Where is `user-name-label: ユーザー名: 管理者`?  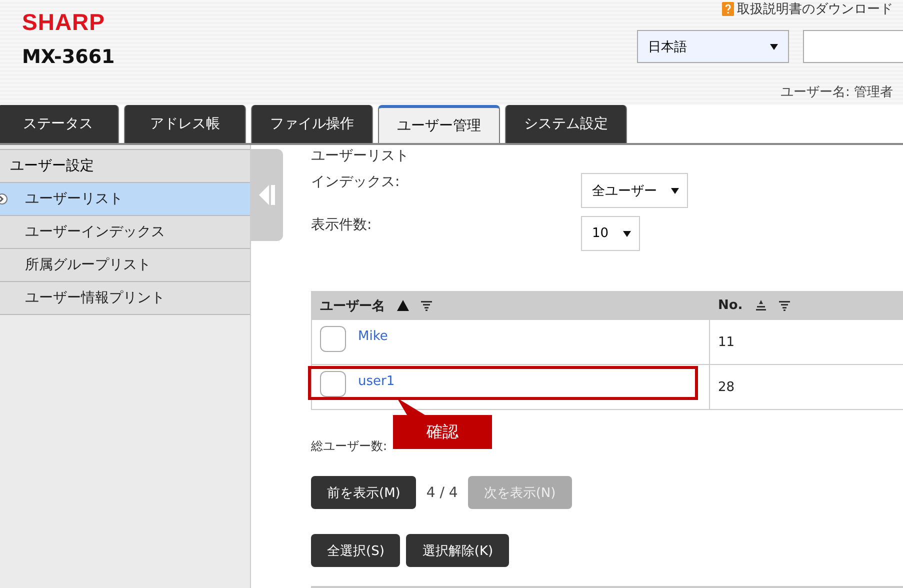 user-name-label: ユーザー名: 管理者 is located at coordinates (836, 92).